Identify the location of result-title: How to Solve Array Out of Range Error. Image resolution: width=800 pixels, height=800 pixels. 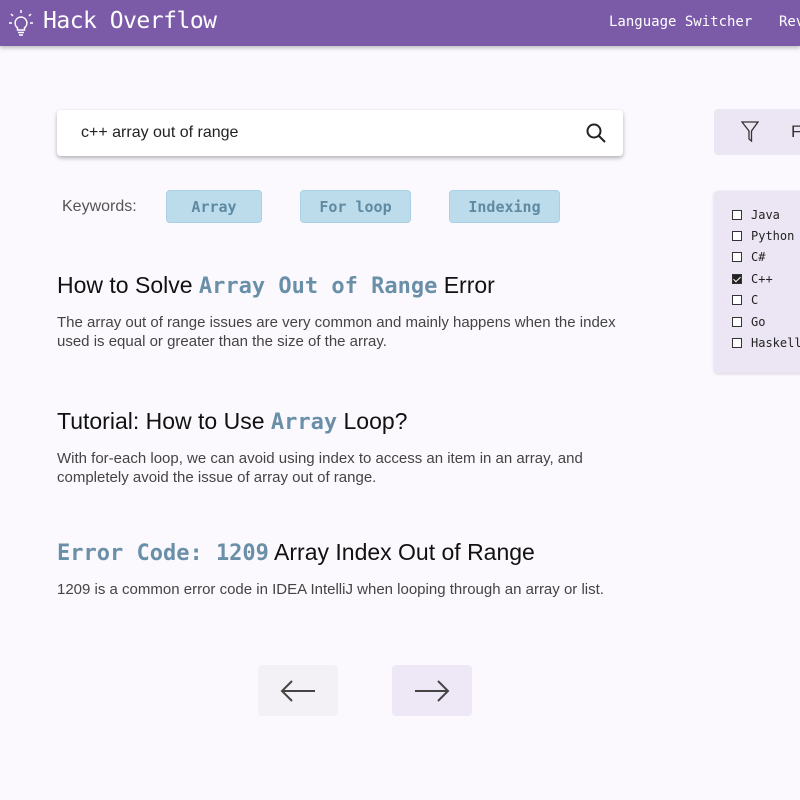
(337, 285).